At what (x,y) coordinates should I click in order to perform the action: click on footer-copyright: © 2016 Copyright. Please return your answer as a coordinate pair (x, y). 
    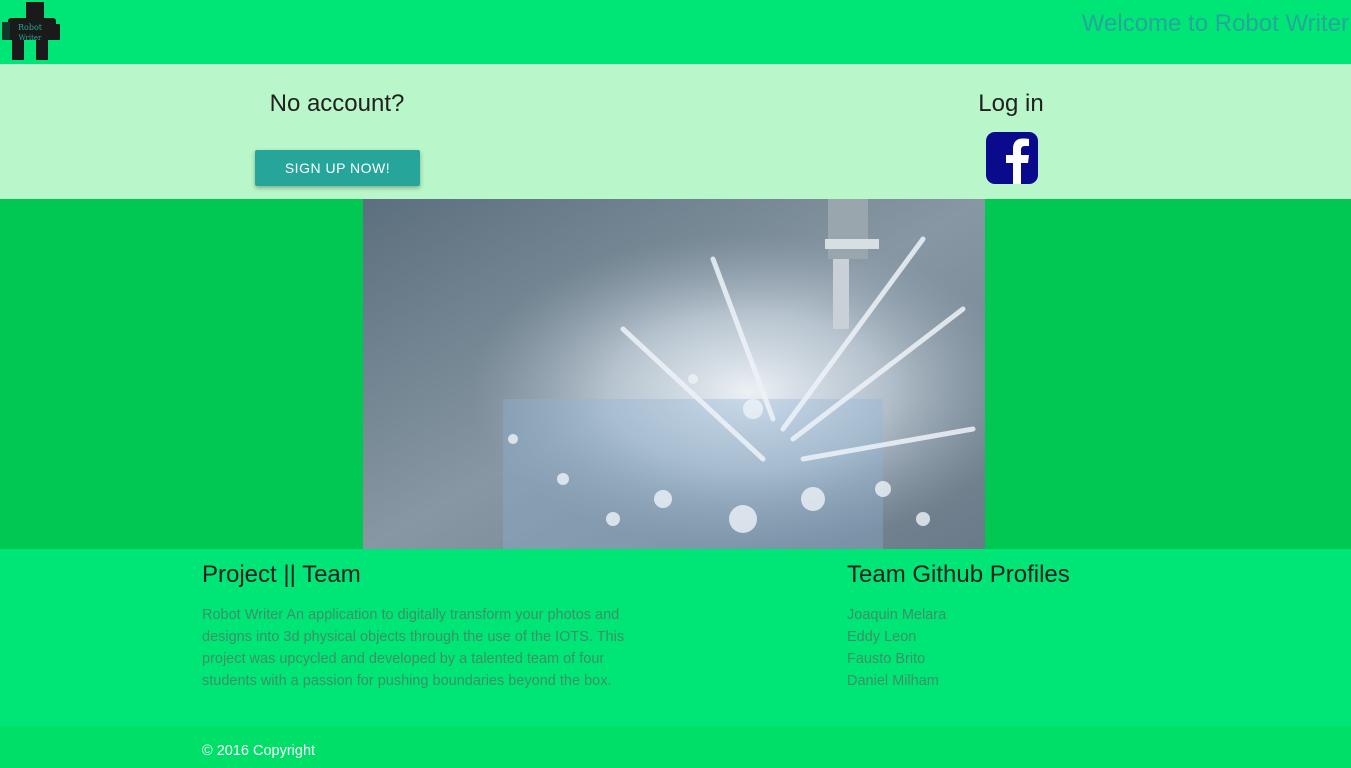
    Looking at the image, I should click on (675, 747).